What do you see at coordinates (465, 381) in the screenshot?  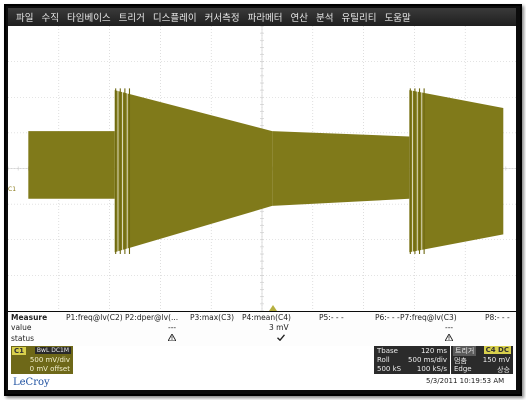 I see `timestamp: 5/3/2011 10:19:53 AM` at bounding box center [465, 381].